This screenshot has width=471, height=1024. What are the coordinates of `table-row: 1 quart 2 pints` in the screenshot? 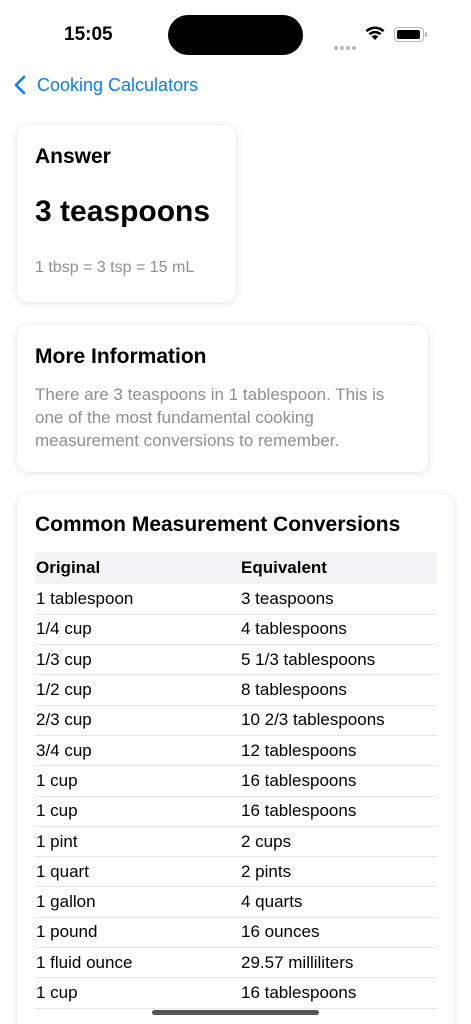 It's located at (236, 872).